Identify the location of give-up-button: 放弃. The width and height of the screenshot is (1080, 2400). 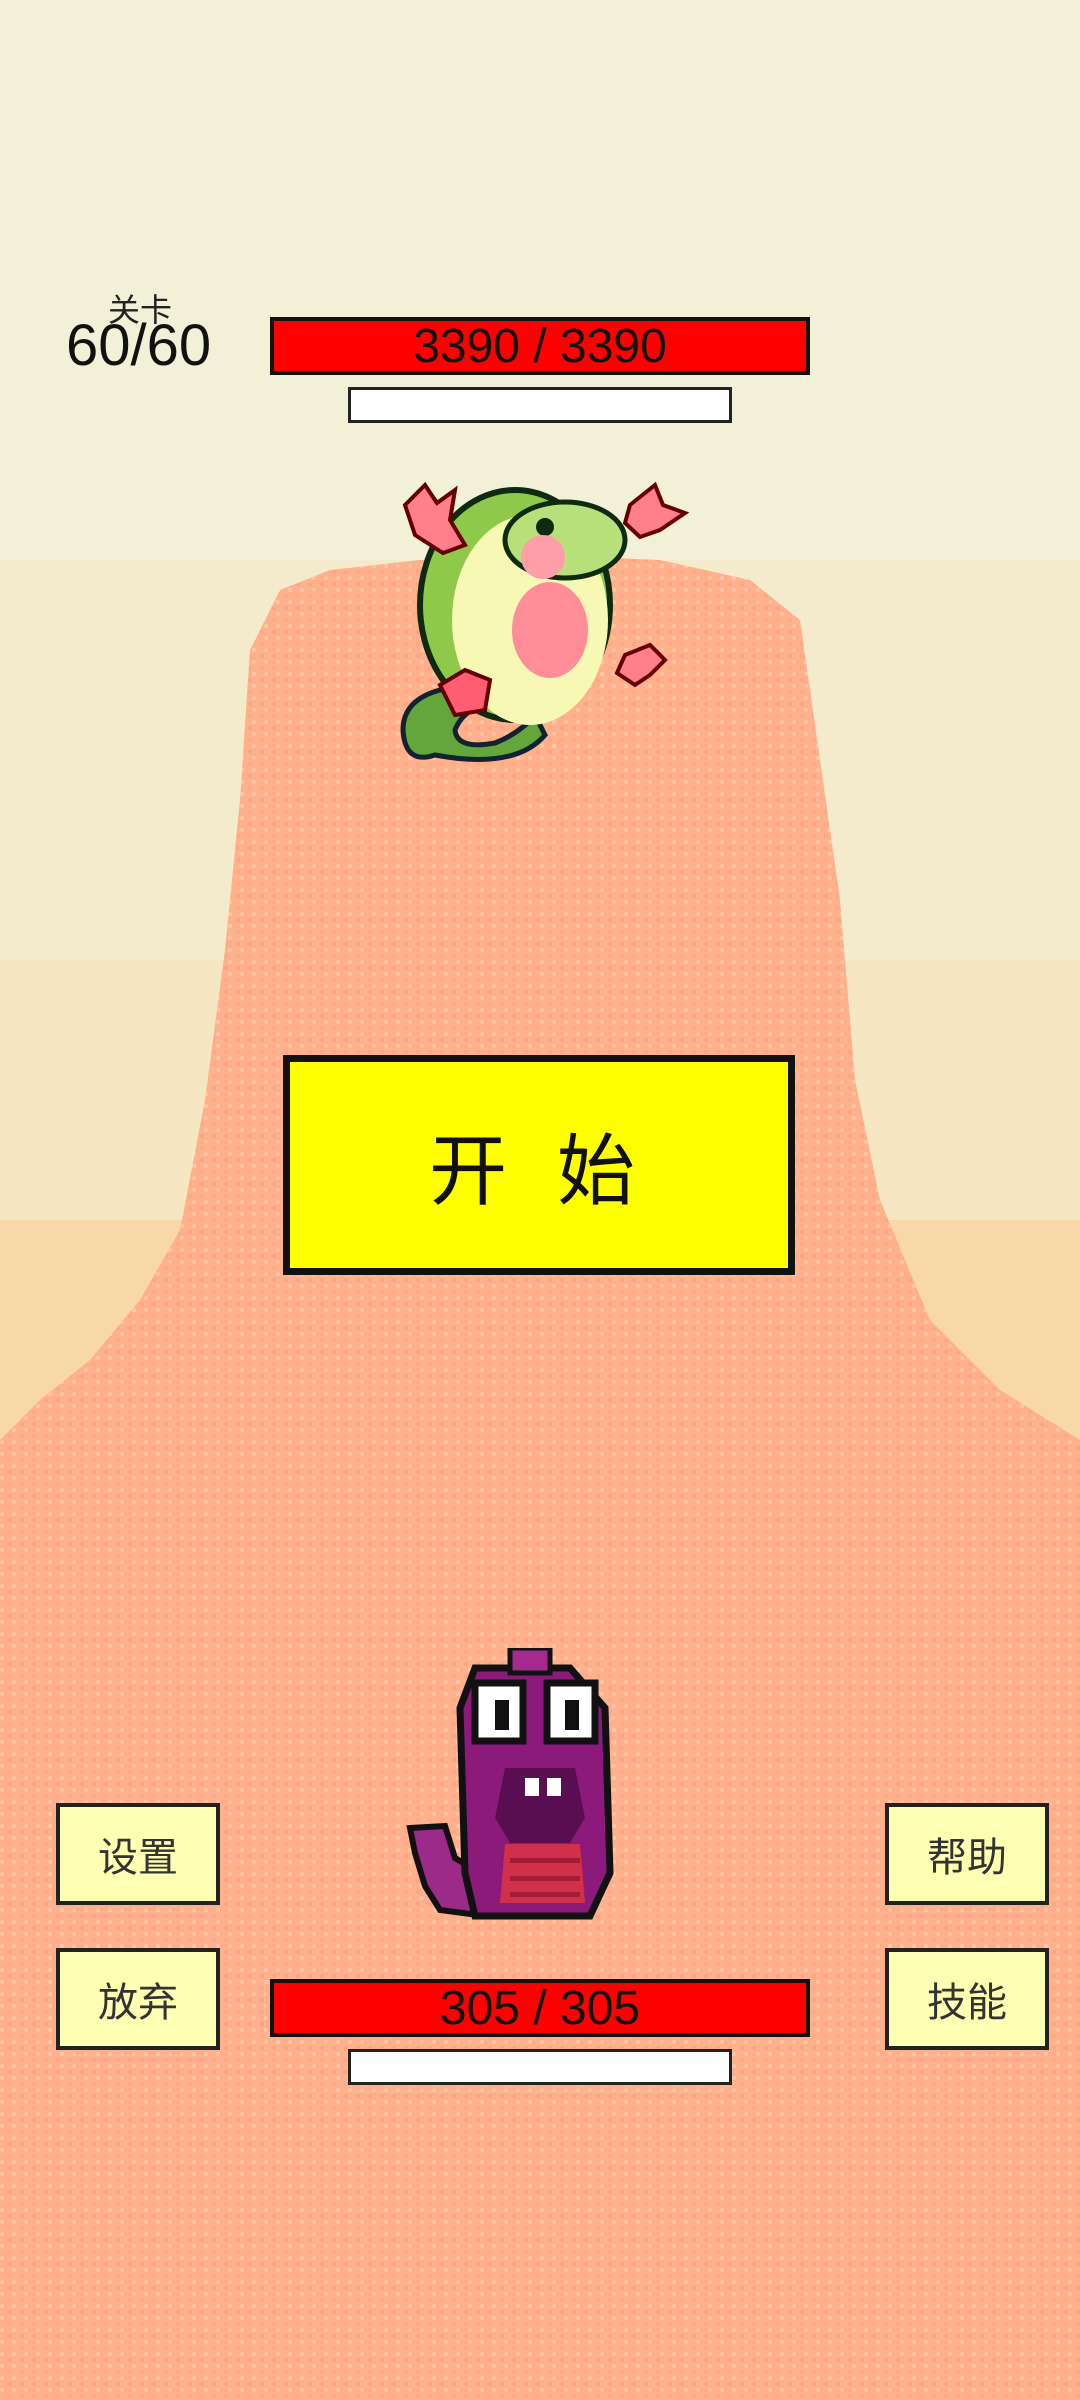
(138, 1999).